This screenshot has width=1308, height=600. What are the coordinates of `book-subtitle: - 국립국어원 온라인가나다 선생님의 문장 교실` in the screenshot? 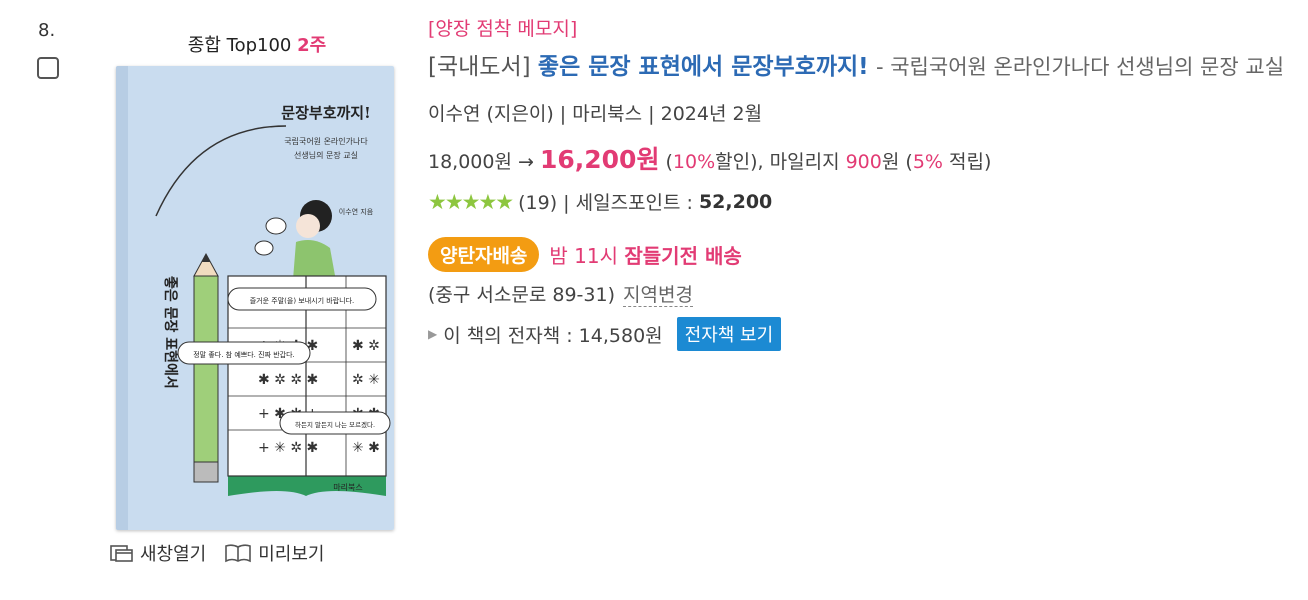 It's located at (1080, 67).